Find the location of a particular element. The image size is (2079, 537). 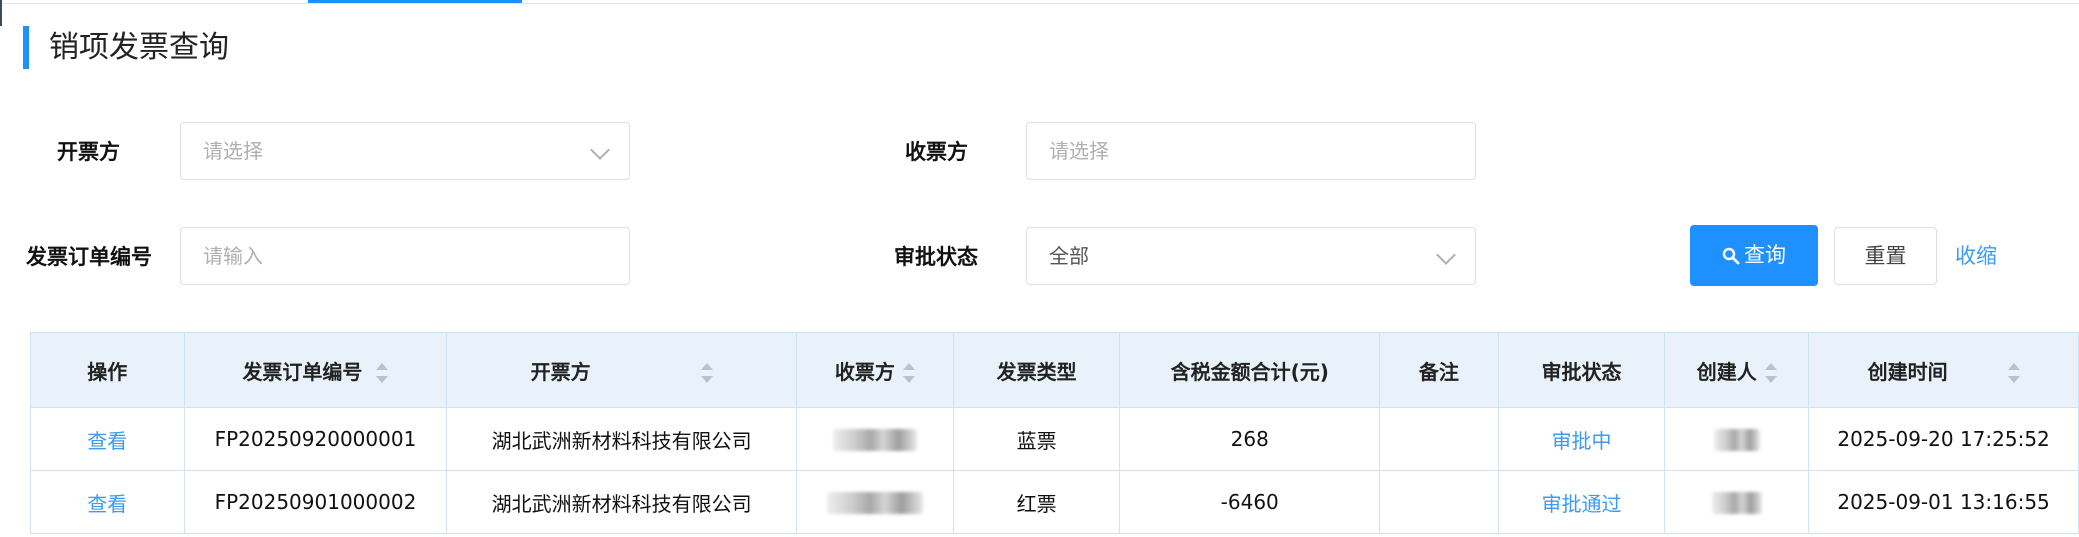

invoice-type-cell: 蓝票 is located at coordinates (1036, 439).